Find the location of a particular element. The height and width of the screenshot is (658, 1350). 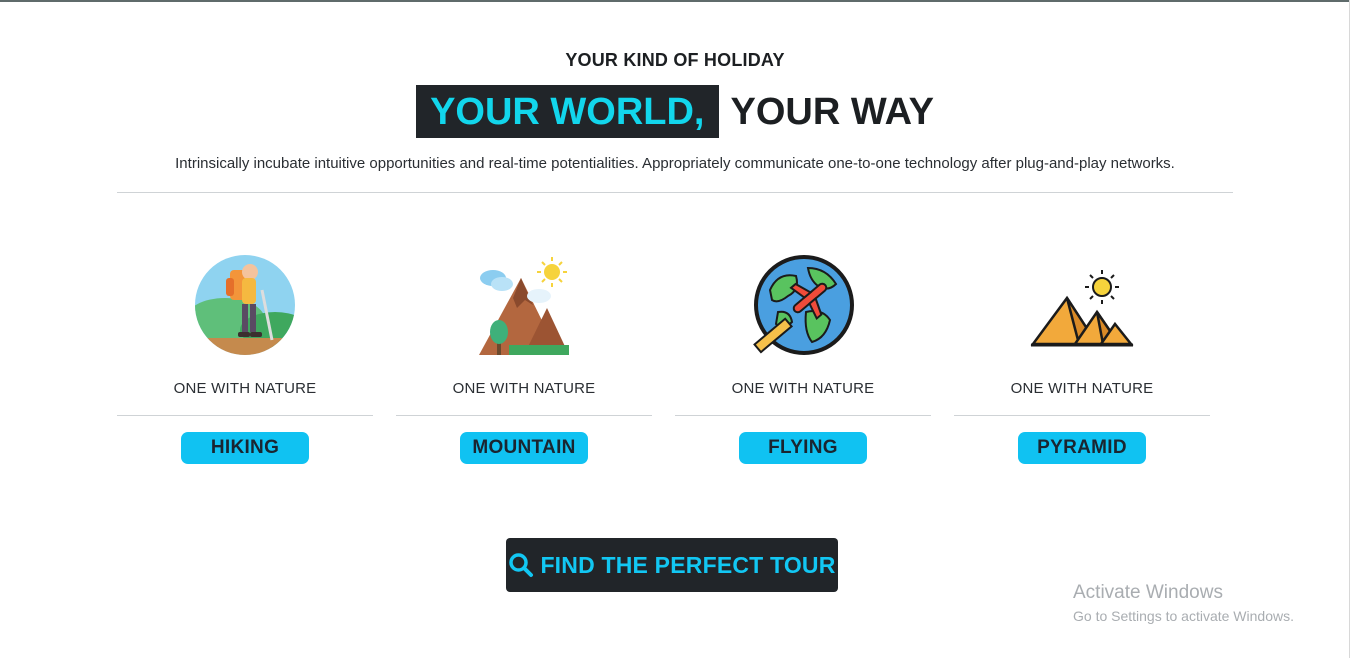

category-card-pyramid: ONE WITH NATURE PYRAMID is located at coordinates (1082, 357).